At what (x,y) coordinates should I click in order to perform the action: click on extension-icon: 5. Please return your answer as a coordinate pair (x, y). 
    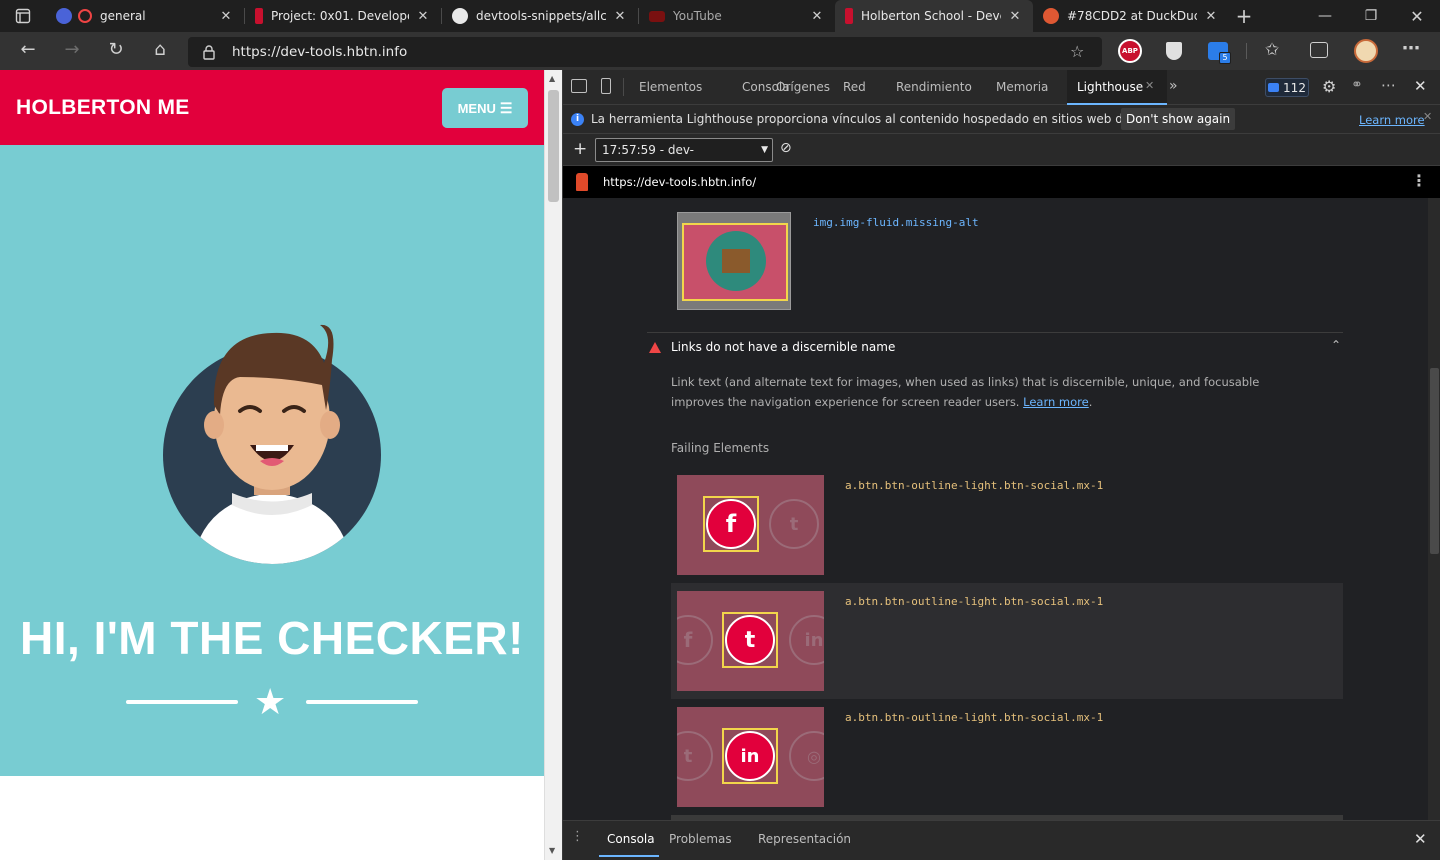
    Looking at the image, I should click on (1219, 53).